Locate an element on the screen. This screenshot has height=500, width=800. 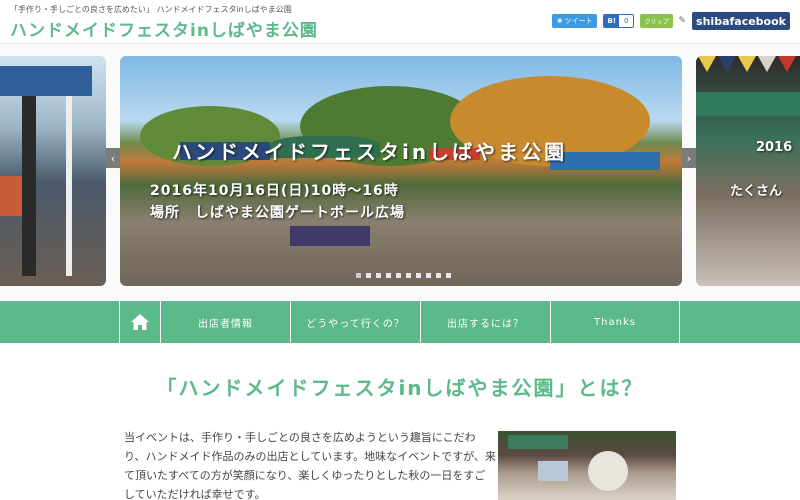
nav-home-link is located at coordinates (139, 322).